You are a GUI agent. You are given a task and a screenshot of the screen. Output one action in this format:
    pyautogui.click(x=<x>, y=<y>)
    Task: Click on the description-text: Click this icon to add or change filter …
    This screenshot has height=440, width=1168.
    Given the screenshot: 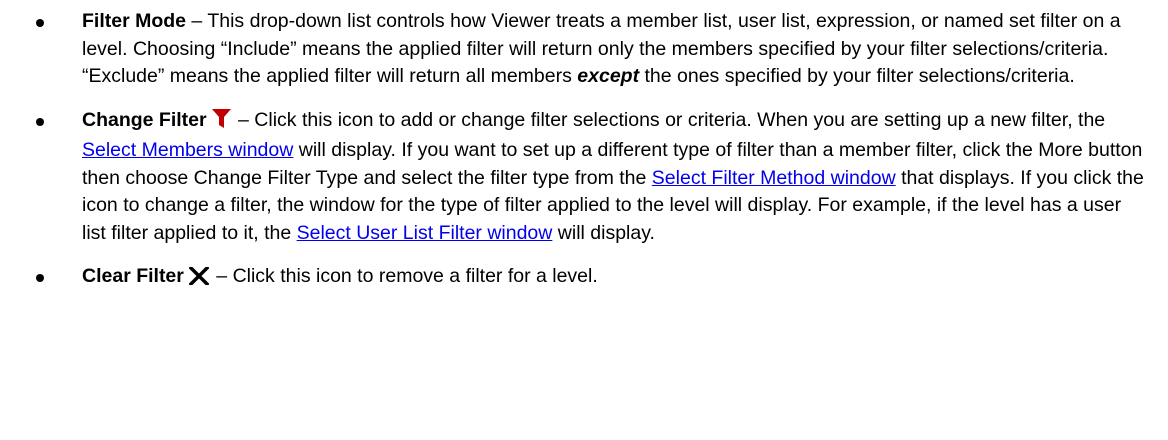 What is the action you would take?
    pyautogui.click(x=680, y=119)
    